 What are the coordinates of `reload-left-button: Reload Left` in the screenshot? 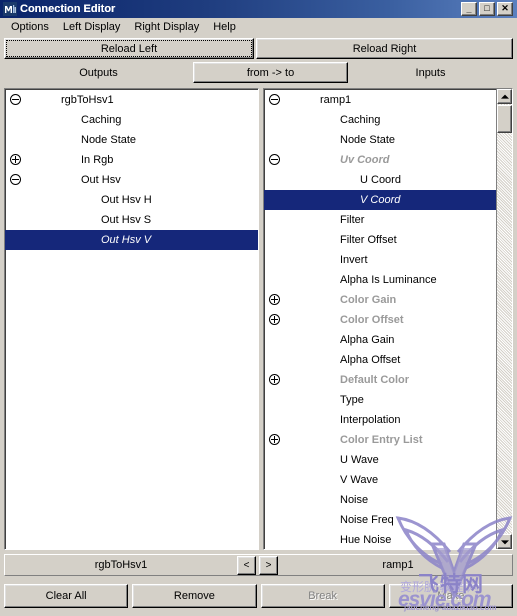 It's located at (129, 48).